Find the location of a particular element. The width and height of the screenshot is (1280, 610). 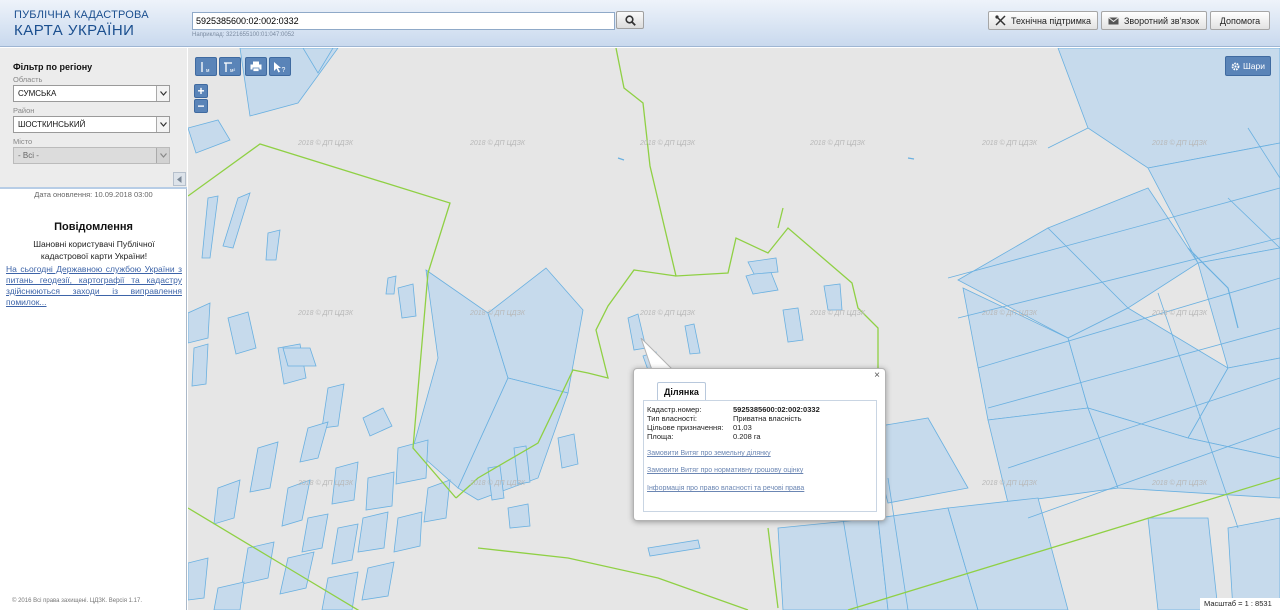

row-value: 5925385600:02:002:0332 is located at coordinates (776, 409).